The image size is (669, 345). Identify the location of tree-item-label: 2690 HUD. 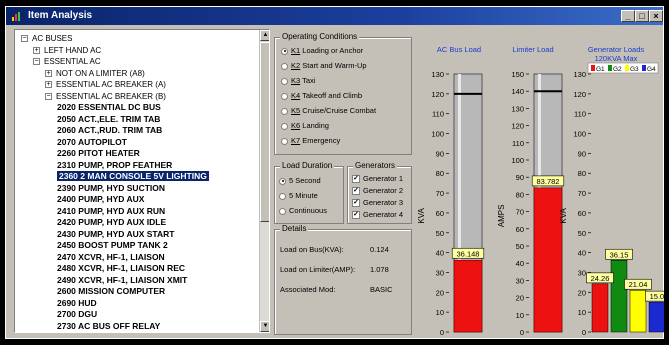
(77, 302).